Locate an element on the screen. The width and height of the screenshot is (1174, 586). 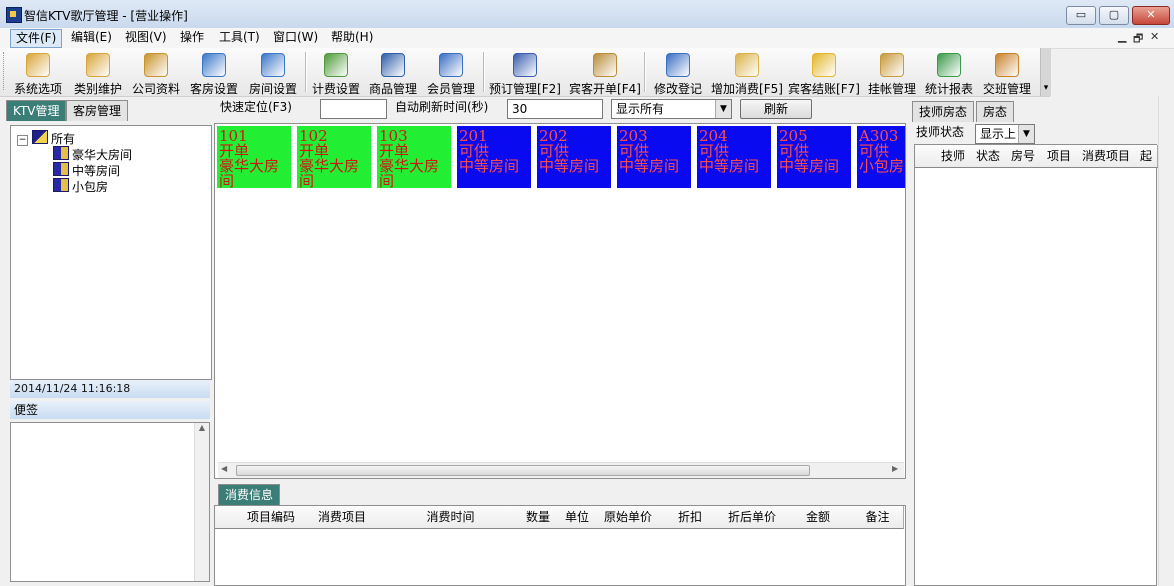
credit-management-button: 挂帐管理 is located at coordinates (892, 73).